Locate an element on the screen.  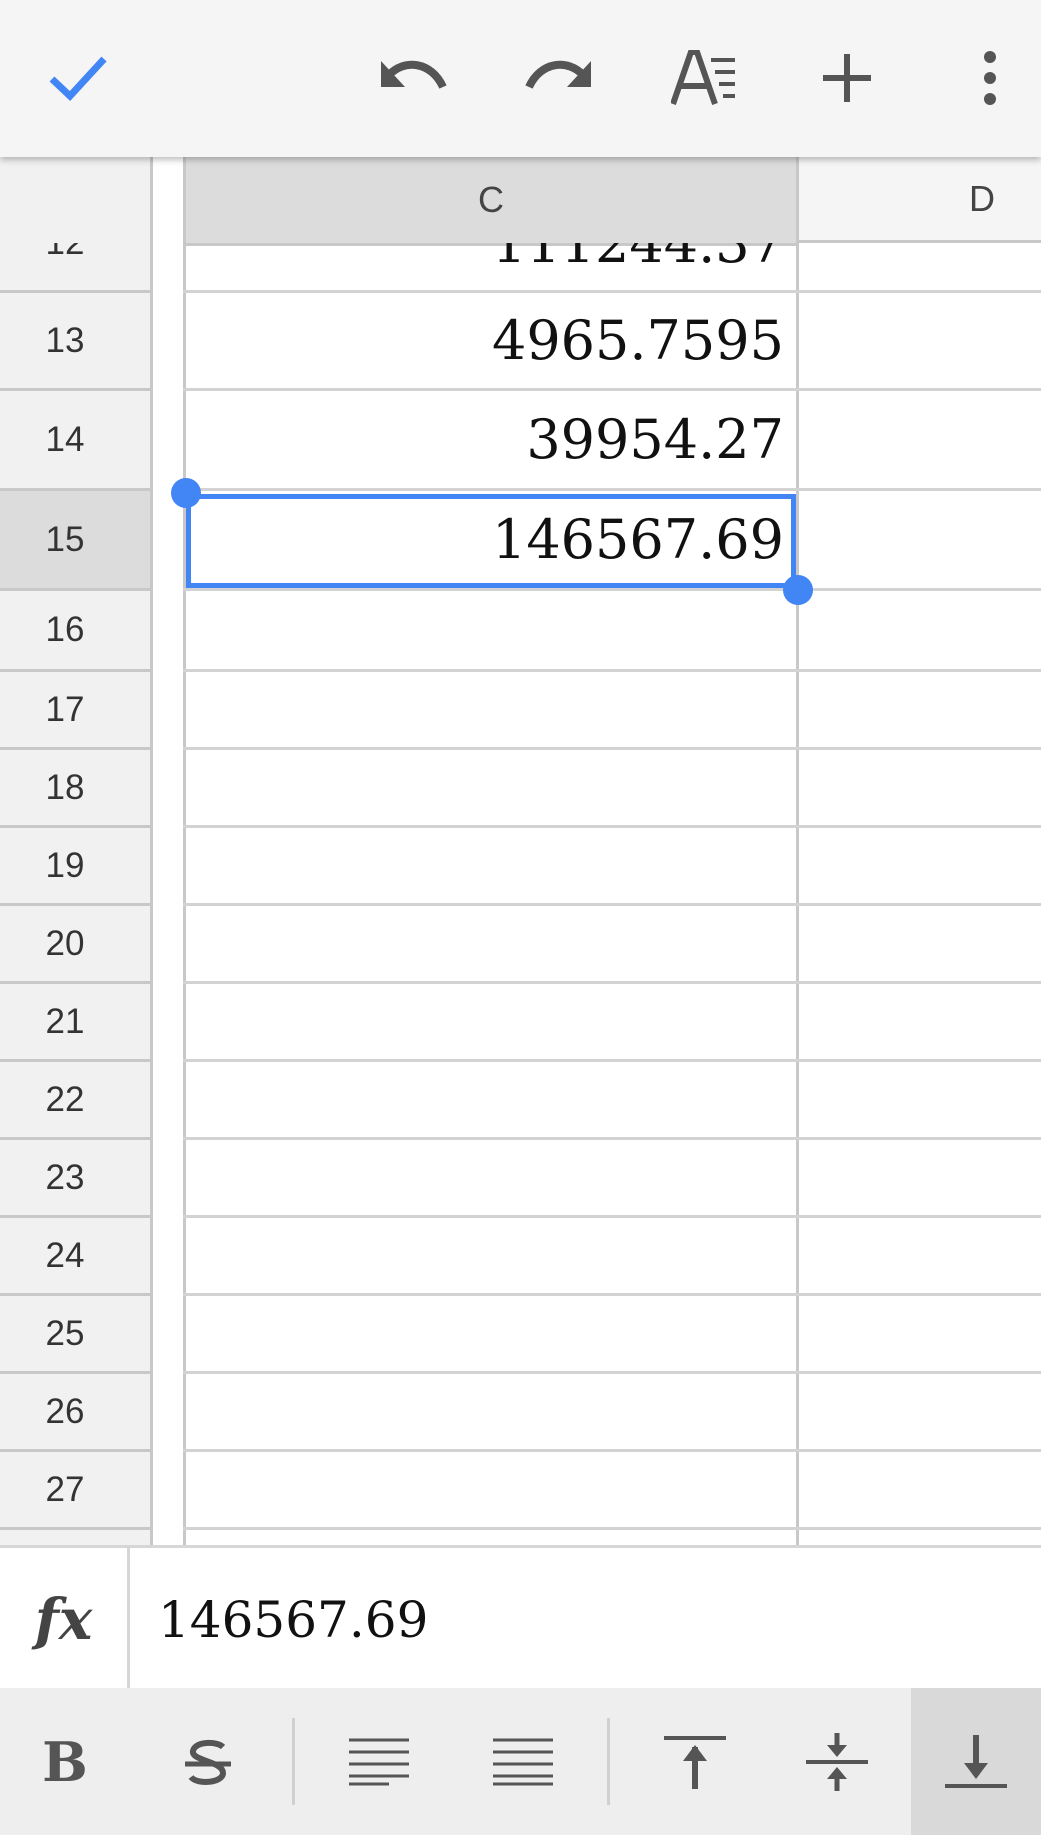
formula-bar: fx 146567.69 is located at coordinates (520, 1618).